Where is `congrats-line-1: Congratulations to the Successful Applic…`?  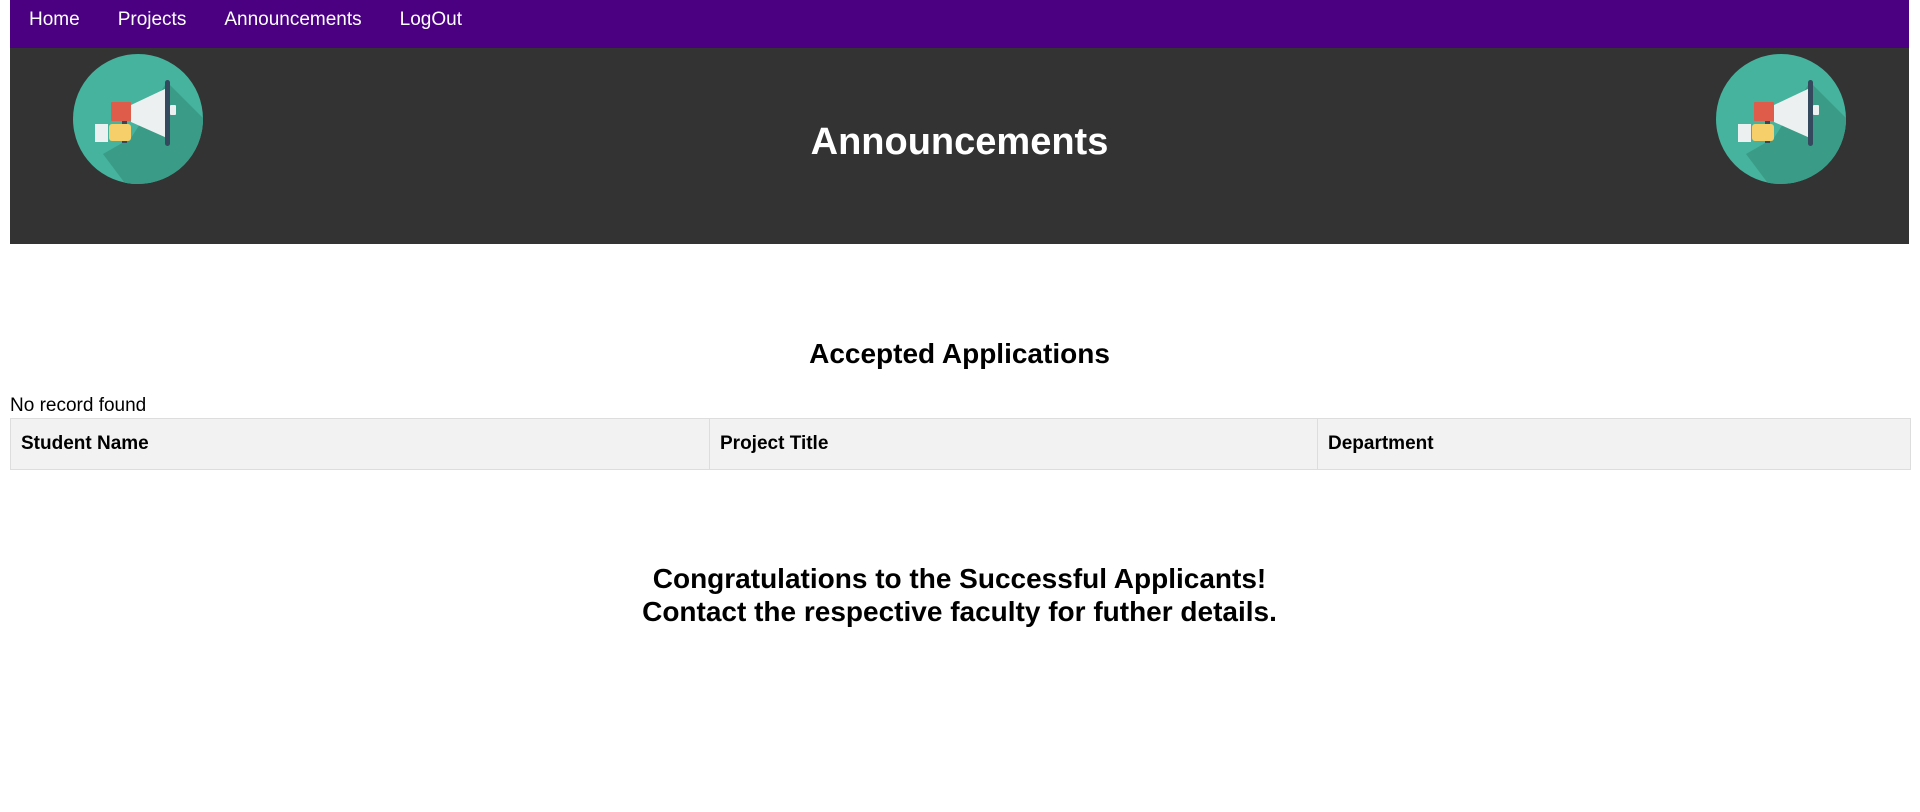
congrats-line-1: Congratulations to the Successful Applic… is located at coordinates (959, 578).